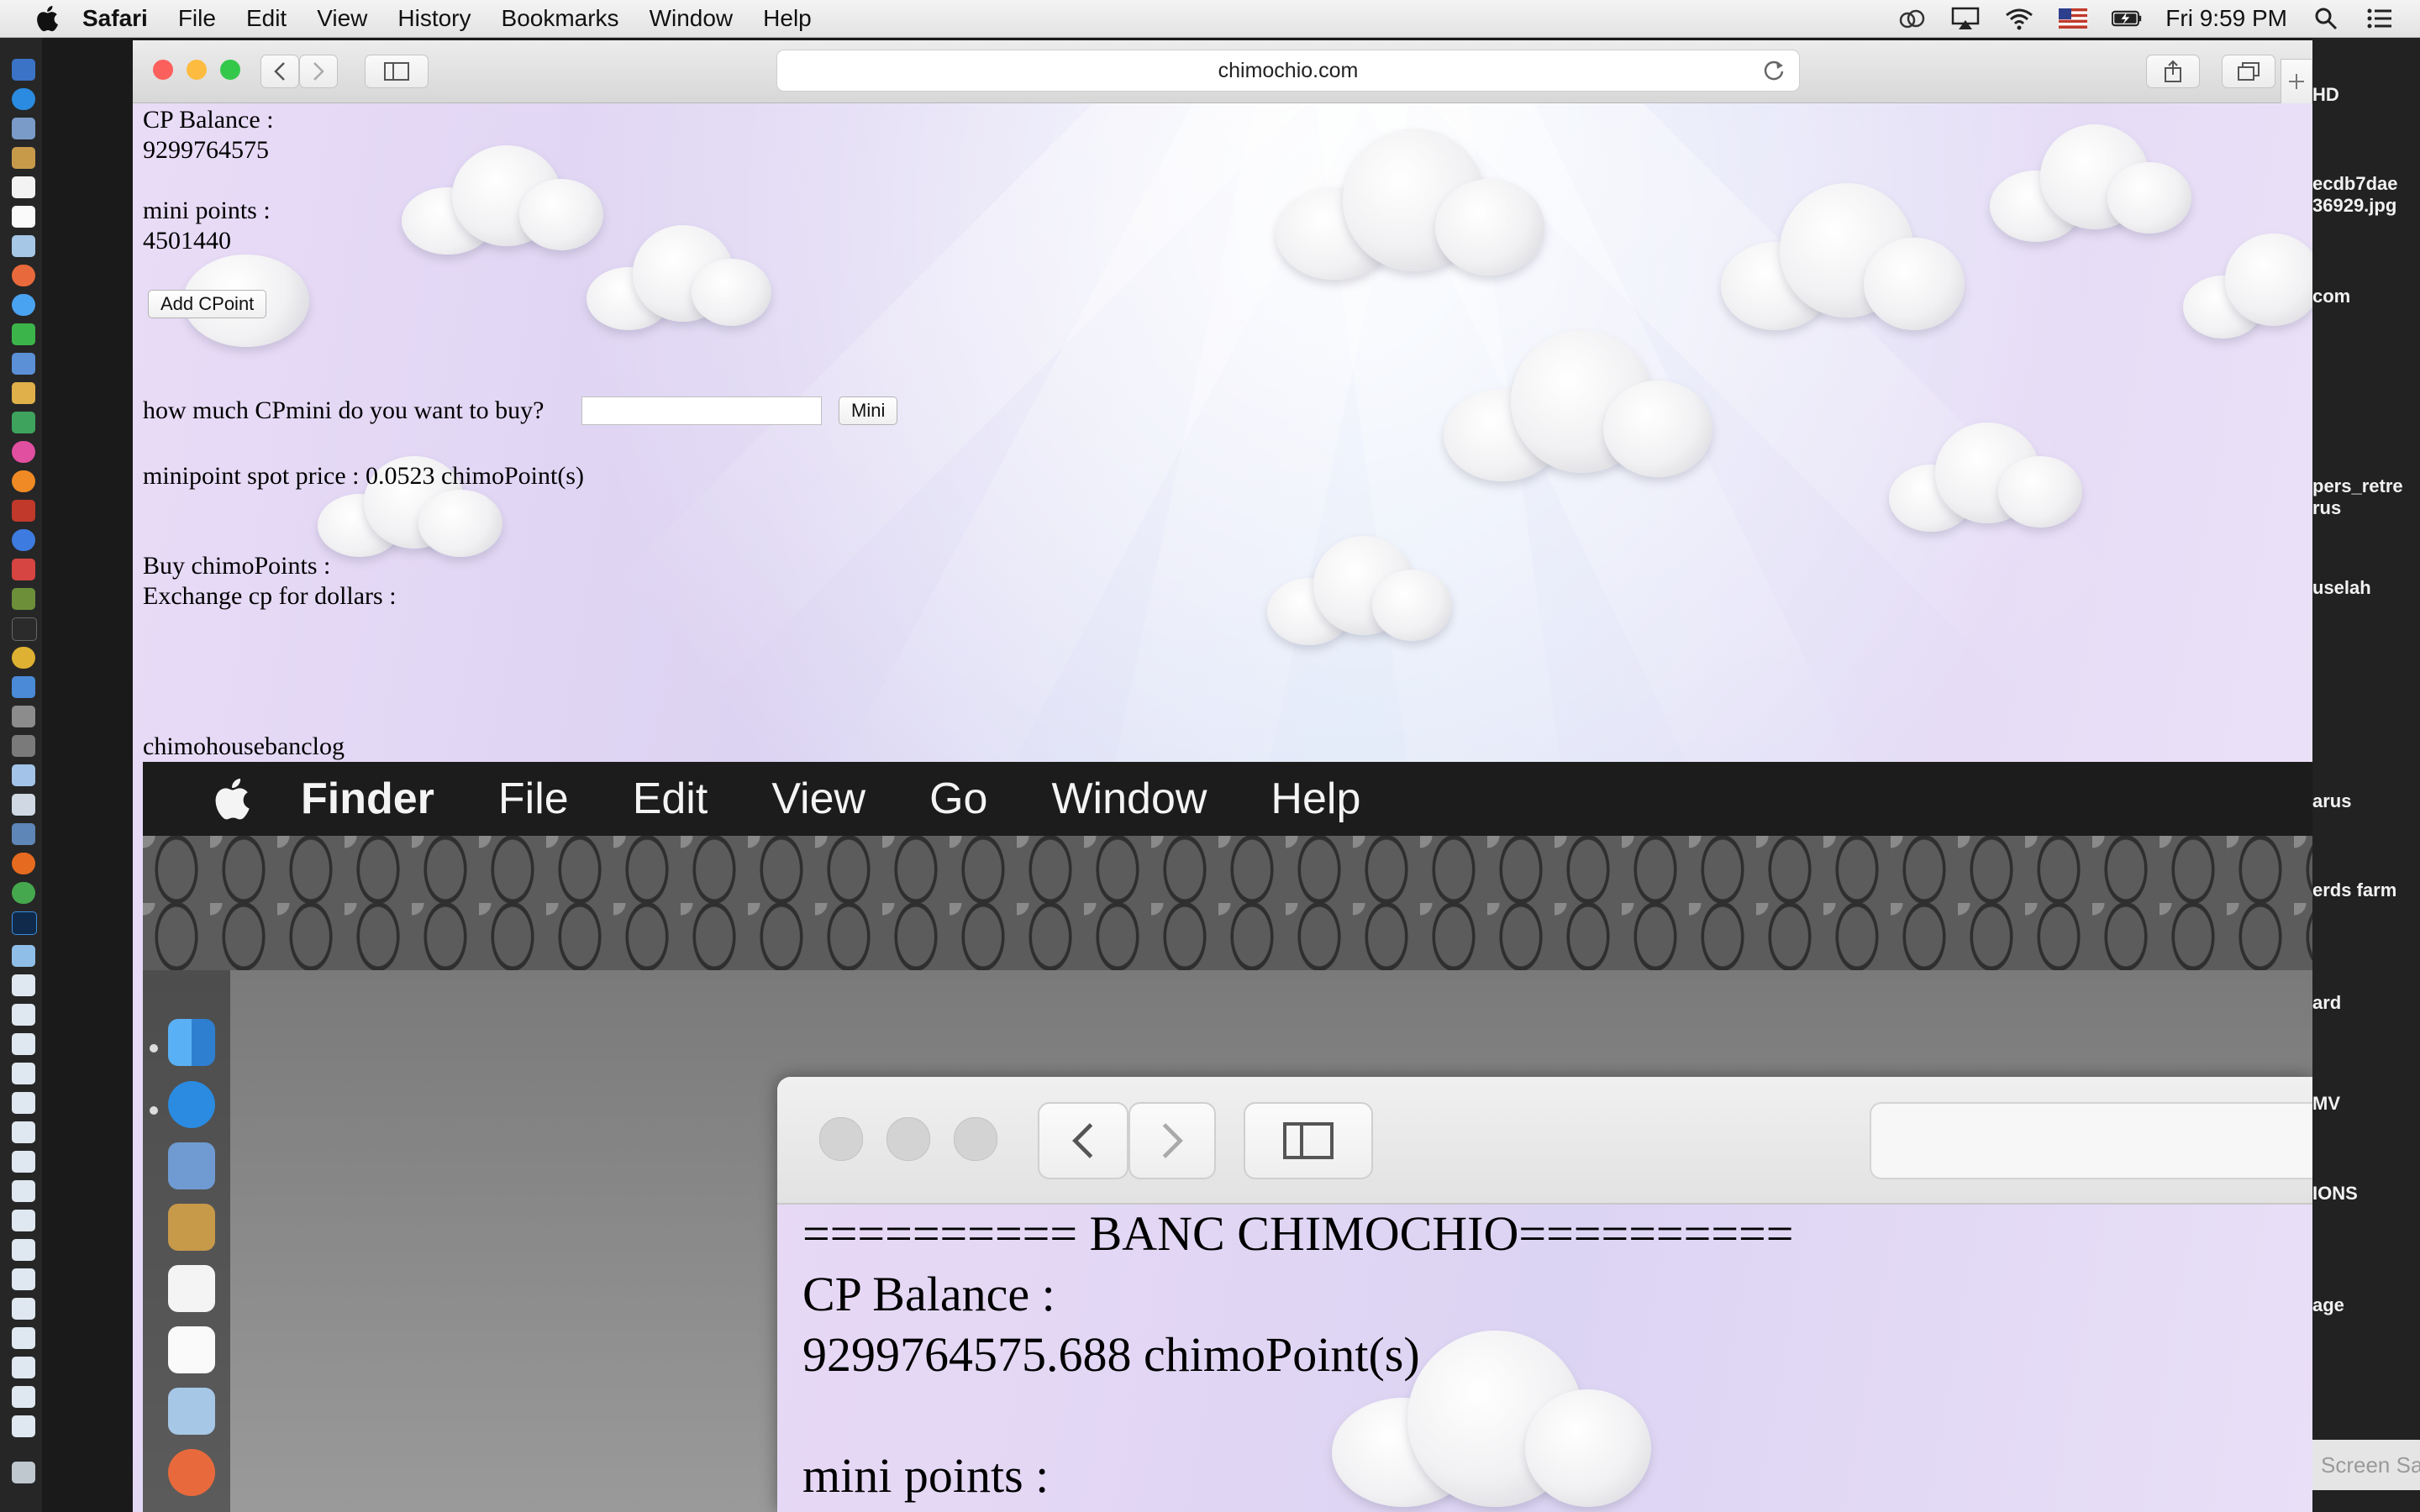 This screenshot has height=1512, width=2420. I want to click on chrome-icon, so click(23, 658).